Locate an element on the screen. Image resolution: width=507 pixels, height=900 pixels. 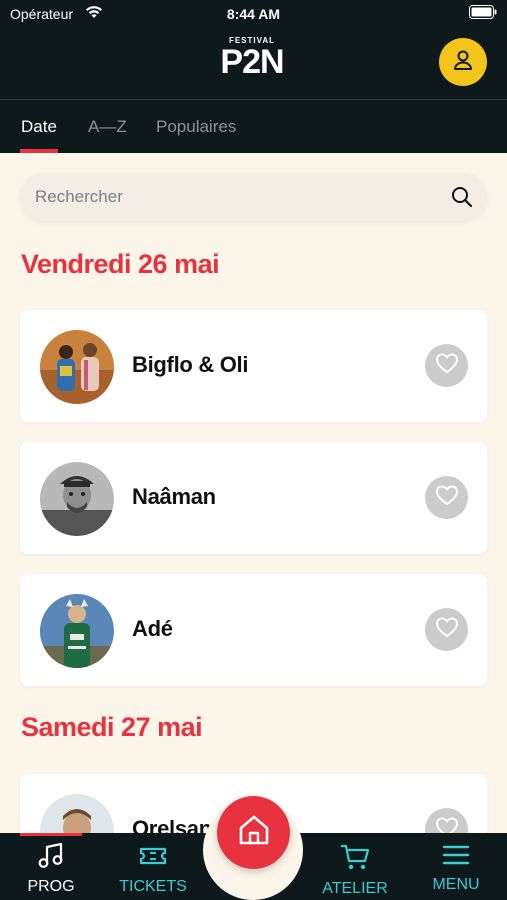
music-note-icon is located at coordinates (51, 857).